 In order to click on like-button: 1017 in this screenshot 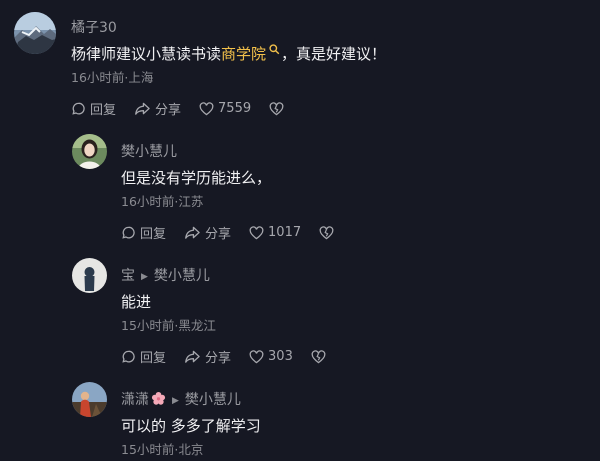, I will do `click(275, 232)`.